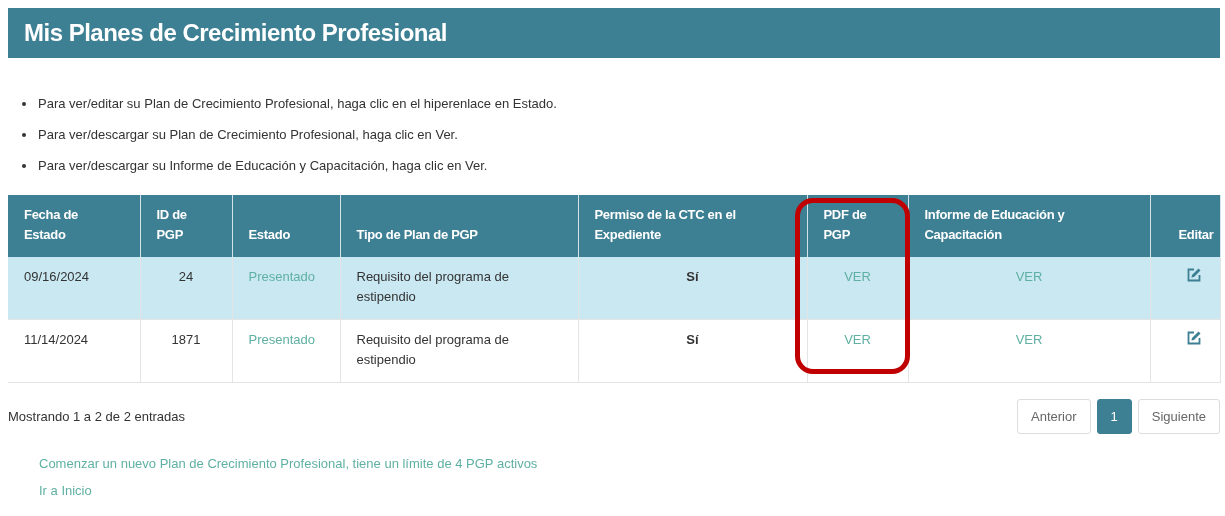 The height and width of the screenshot is (516, 1225). What do you see at coordinates (1054, 416) in the screenshot?
I see `page-button: Anterior` at bounding box center [1054, 416].